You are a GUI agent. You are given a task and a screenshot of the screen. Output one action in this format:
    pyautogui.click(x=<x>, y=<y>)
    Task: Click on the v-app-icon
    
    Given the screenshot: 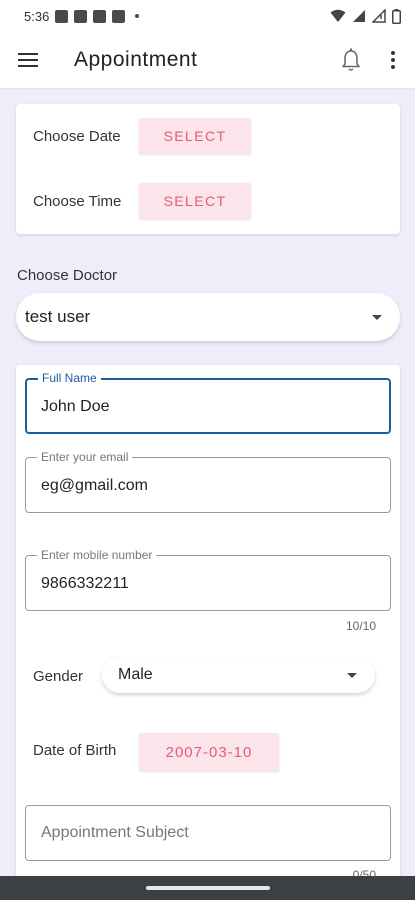 What is the action you would take?
    pyautogui.click(x=81, y=16)
    